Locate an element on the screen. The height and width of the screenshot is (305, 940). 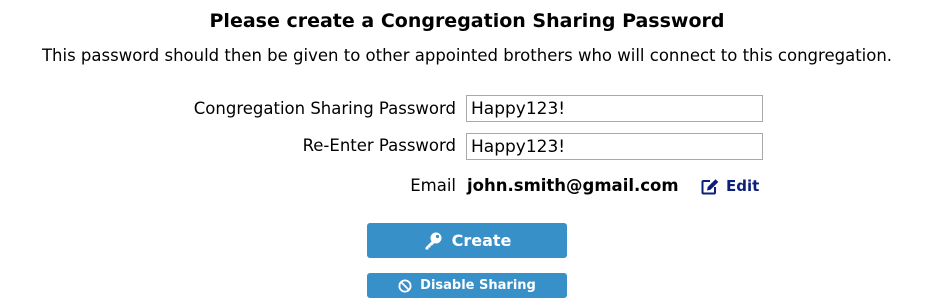
password-label: Congregation Sharing Password is located at coordinates (324, 108).